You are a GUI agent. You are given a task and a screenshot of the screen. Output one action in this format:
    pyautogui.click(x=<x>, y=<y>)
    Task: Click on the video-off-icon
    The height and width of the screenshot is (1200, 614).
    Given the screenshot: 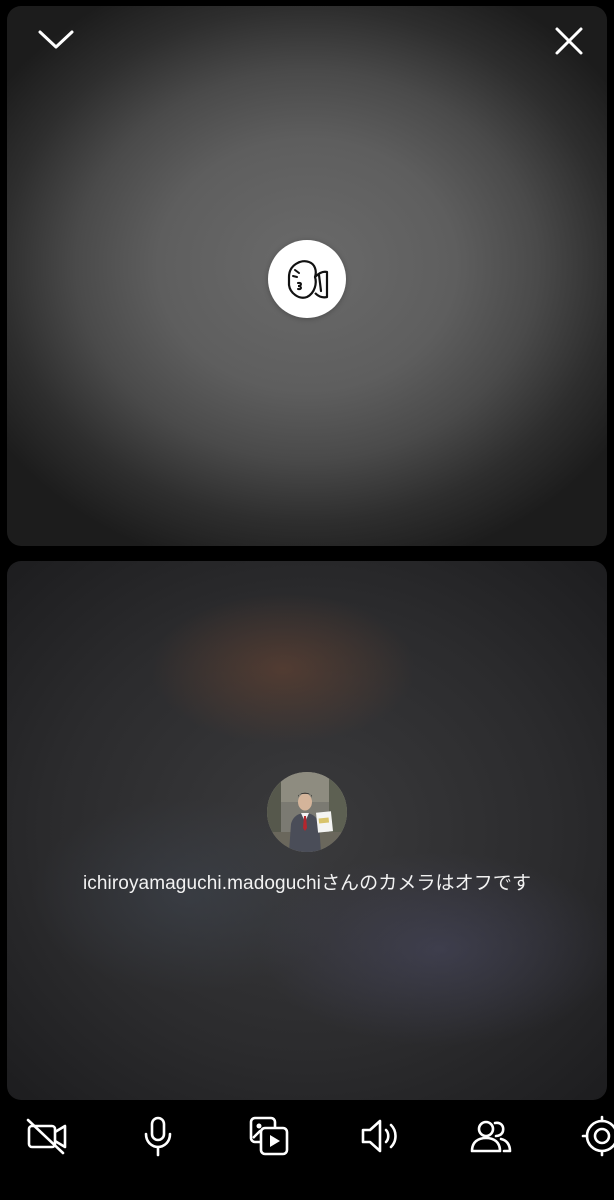 What is the action you would take?
    pyautogui.click(x=46, y=1136)
    